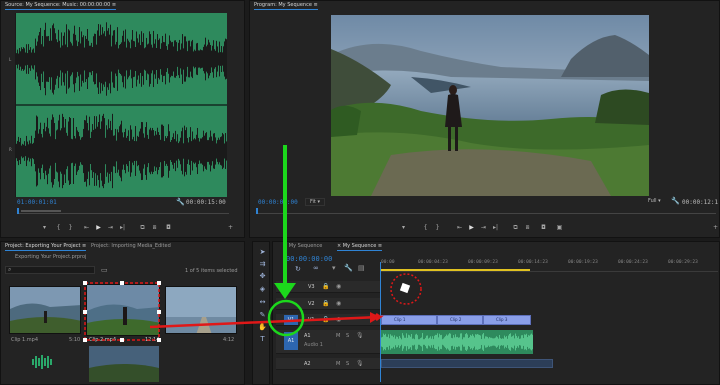  What do you see at coordinates (583, 262) in the screenshot?
I see `ruler-label-4: 00:00:19:23` at bounding box center [583, 262].